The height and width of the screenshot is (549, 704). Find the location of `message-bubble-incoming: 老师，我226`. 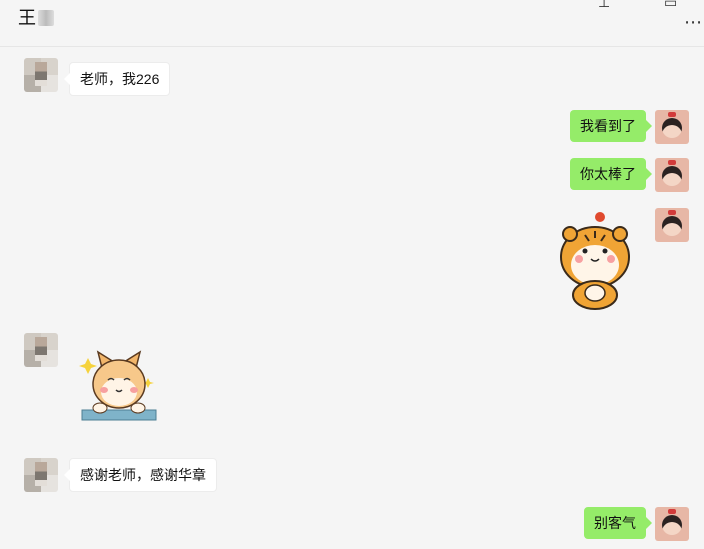

message-bubble-incoming: 老师，我226 is located at coordinates (117, 79).